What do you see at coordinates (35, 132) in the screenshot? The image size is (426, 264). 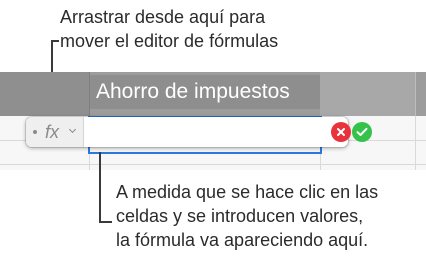 I see `drag-handle-icon` at bounding box center [35, 132].